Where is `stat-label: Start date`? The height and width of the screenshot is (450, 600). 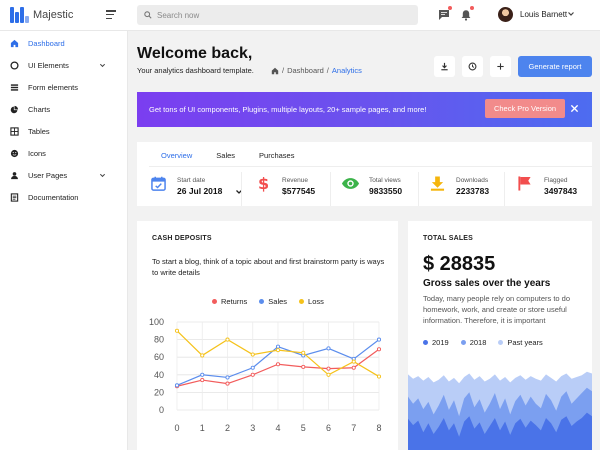 stat-label: Start date is located at coordinates (191, 180).